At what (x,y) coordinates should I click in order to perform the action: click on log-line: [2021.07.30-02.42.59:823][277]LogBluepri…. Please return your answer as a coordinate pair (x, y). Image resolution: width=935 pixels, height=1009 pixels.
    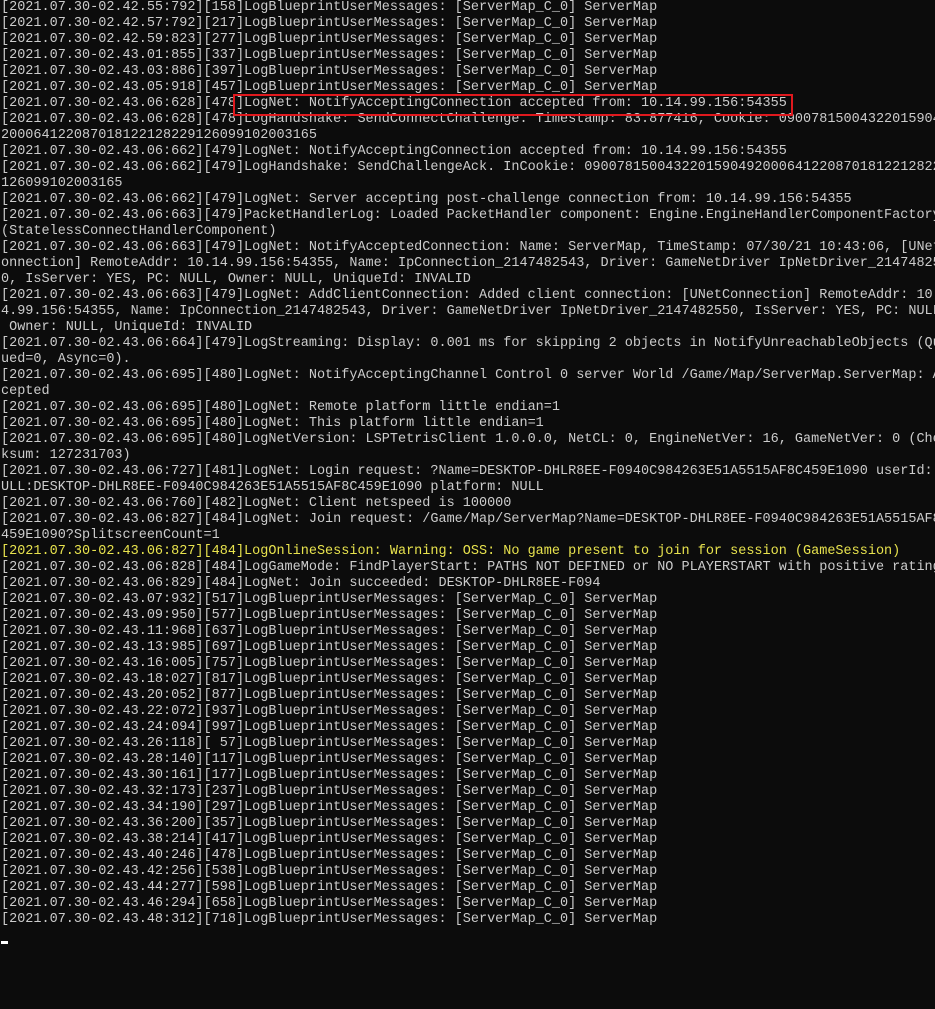
    Looking at the image, I should click on (329, 39).